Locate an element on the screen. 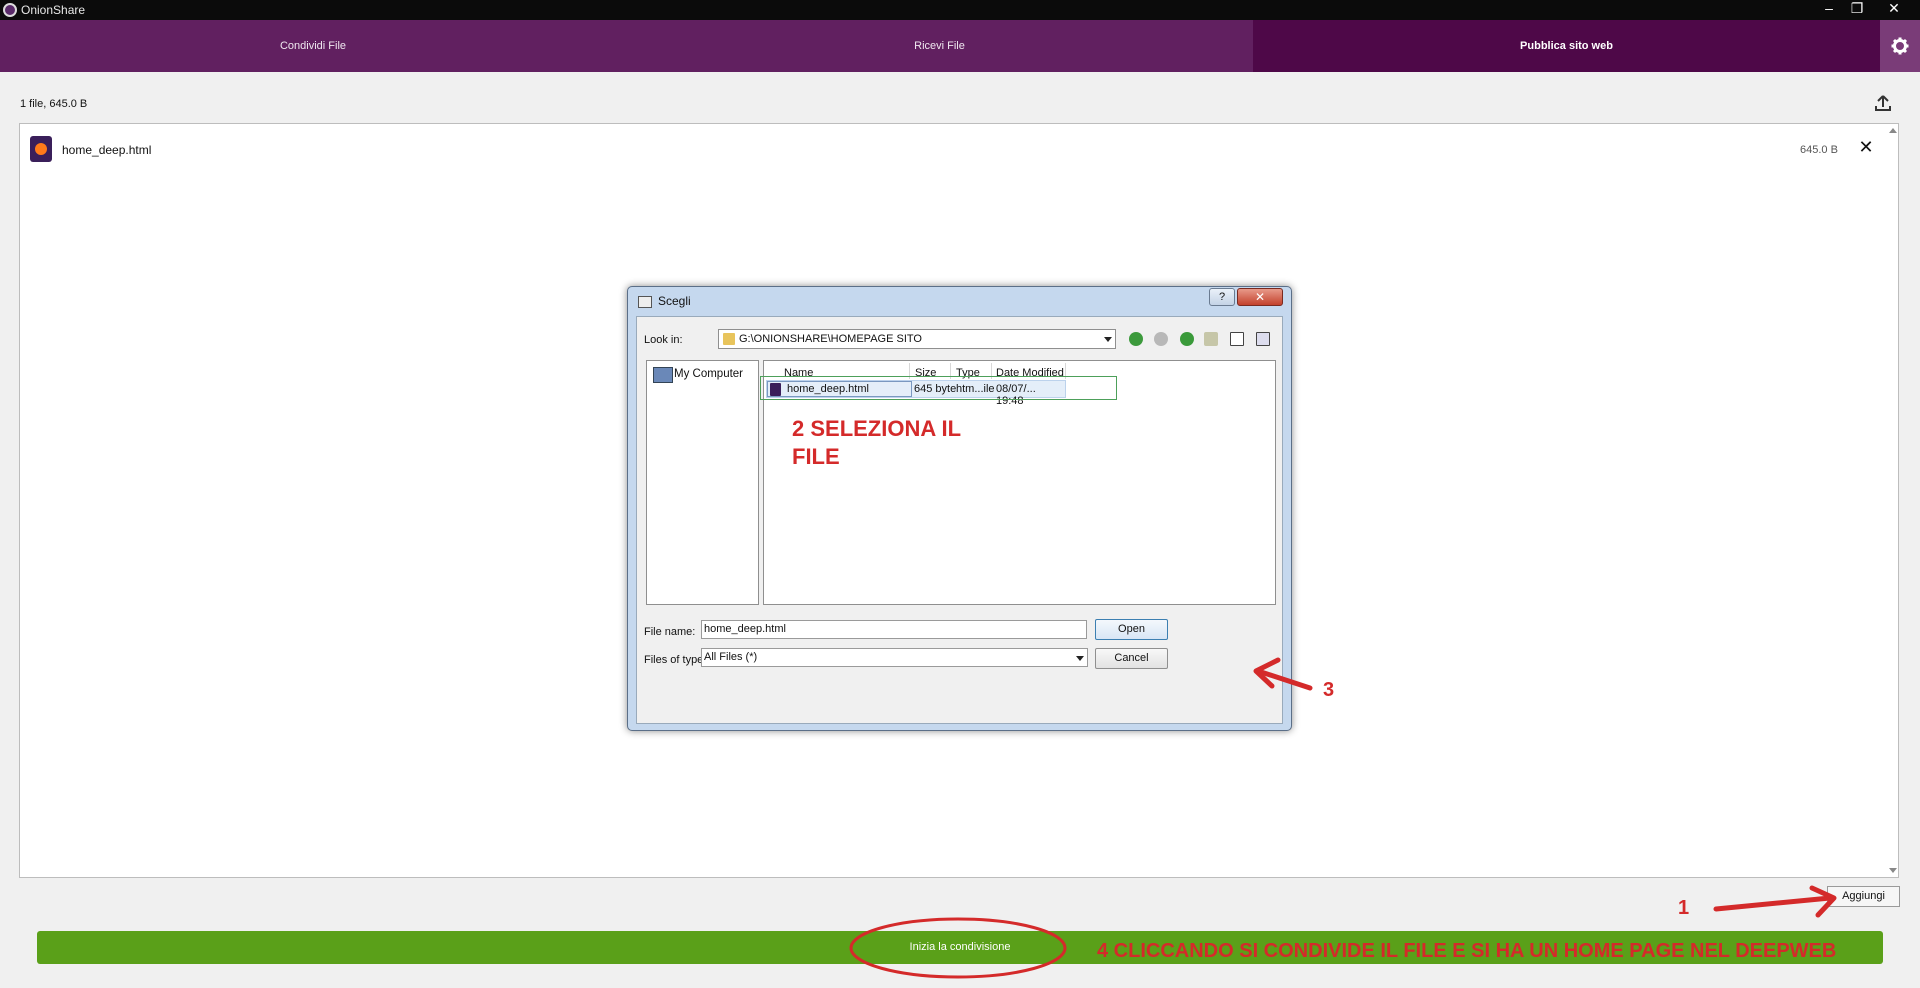 The image size is (1920, 988). forward-arrow-icon is located at coordinates (1161, 339).